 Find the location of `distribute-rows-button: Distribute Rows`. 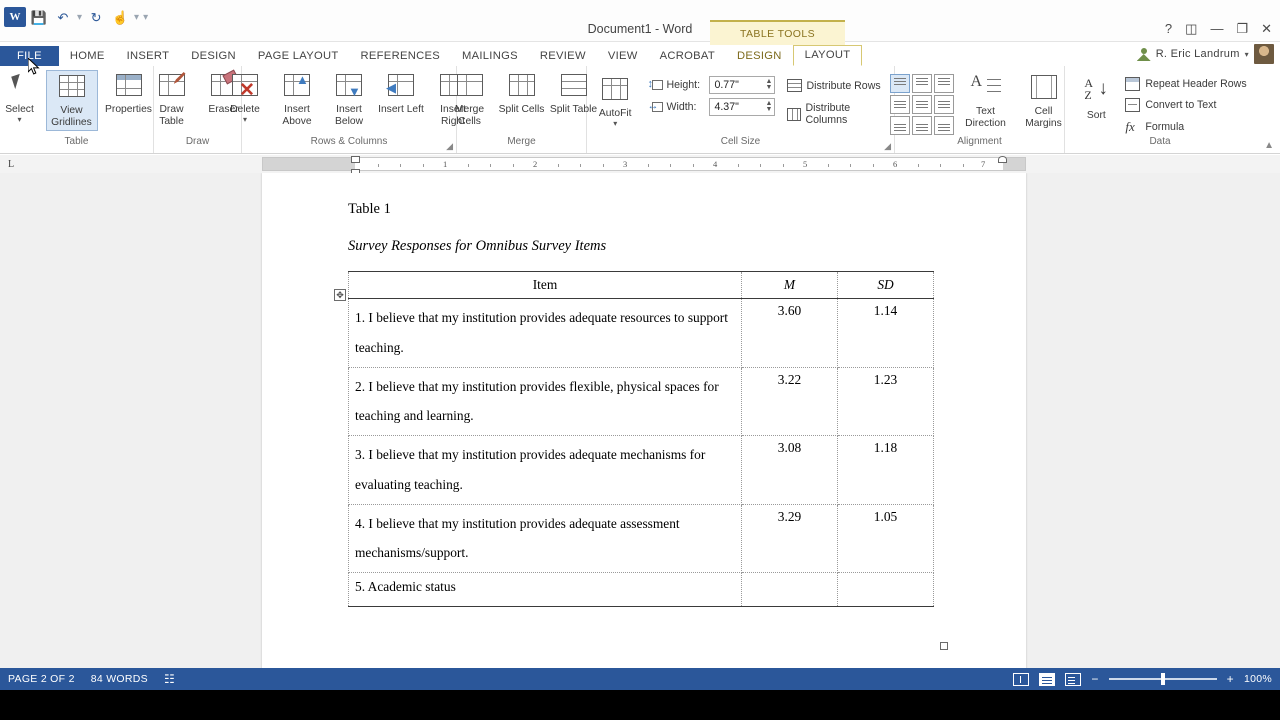

distribute-rows-button: Distribute Rows is located at coordinates (837, 85).